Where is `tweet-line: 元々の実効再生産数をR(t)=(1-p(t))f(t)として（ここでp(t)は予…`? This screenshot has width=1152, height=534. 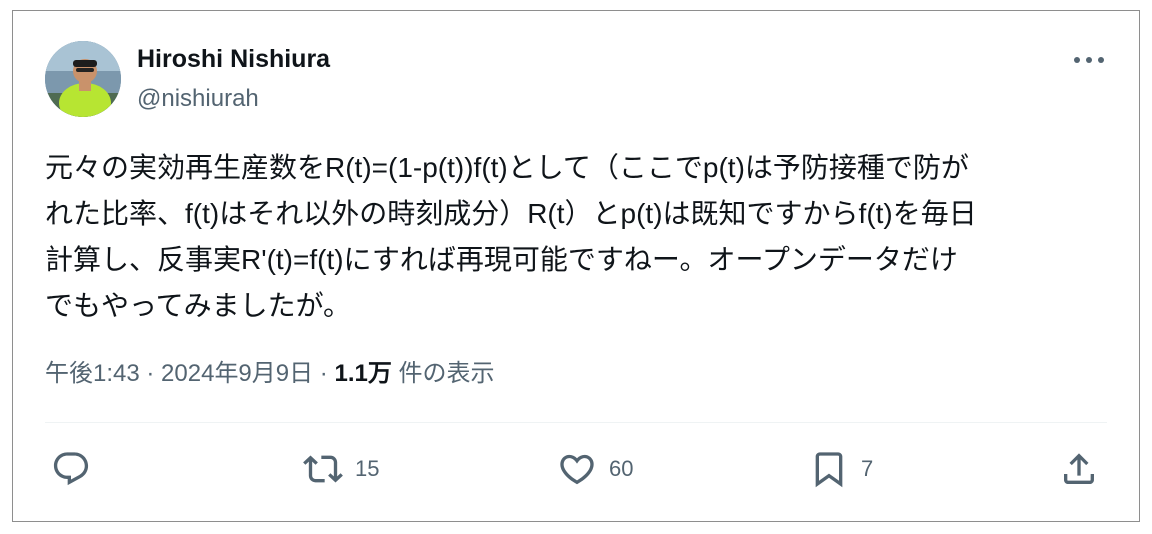 tweet-line: 元々の実効再生産数をR(t)=(1-p(t))f(t)として（ここでp(t)は予… is located at coordinates (507, 167).